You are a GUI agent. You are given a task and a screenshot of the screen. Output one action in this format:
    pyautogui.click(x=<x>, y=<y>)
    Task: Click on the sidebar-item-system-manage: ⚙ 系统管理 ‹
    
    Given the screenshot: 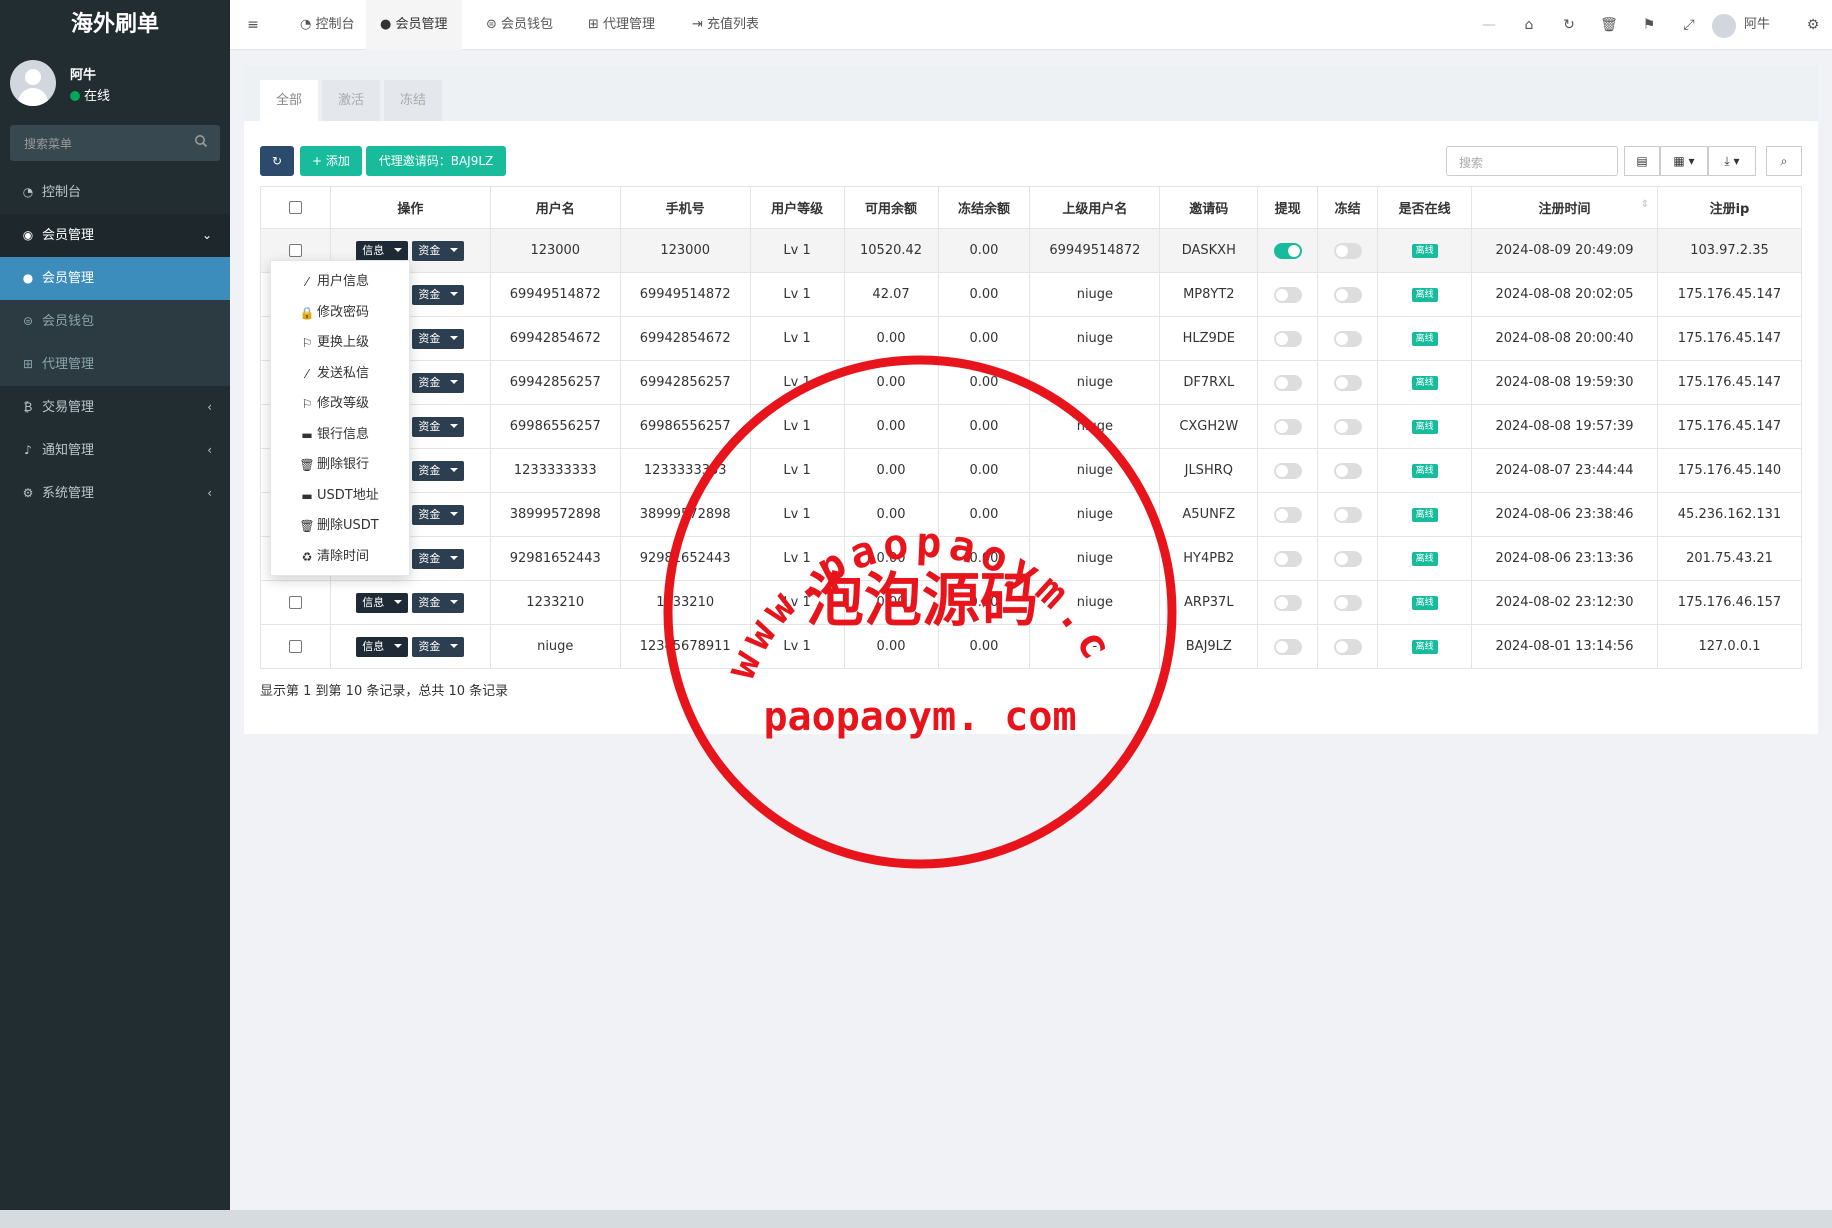 What is the action you would take?
    pyautogui.click(x=115, y=493)
    